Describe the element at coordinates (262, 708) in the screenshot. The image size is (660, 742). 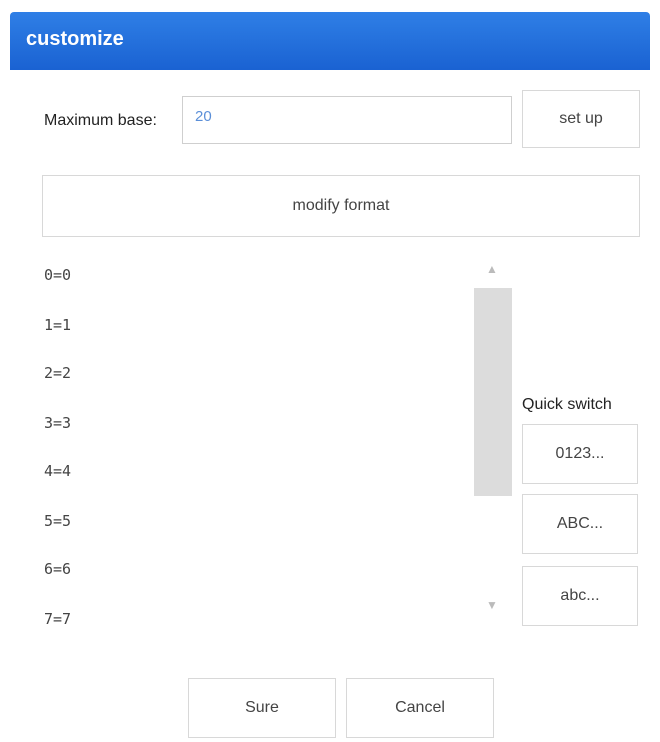
I see `sure-button: Sure` at that location.